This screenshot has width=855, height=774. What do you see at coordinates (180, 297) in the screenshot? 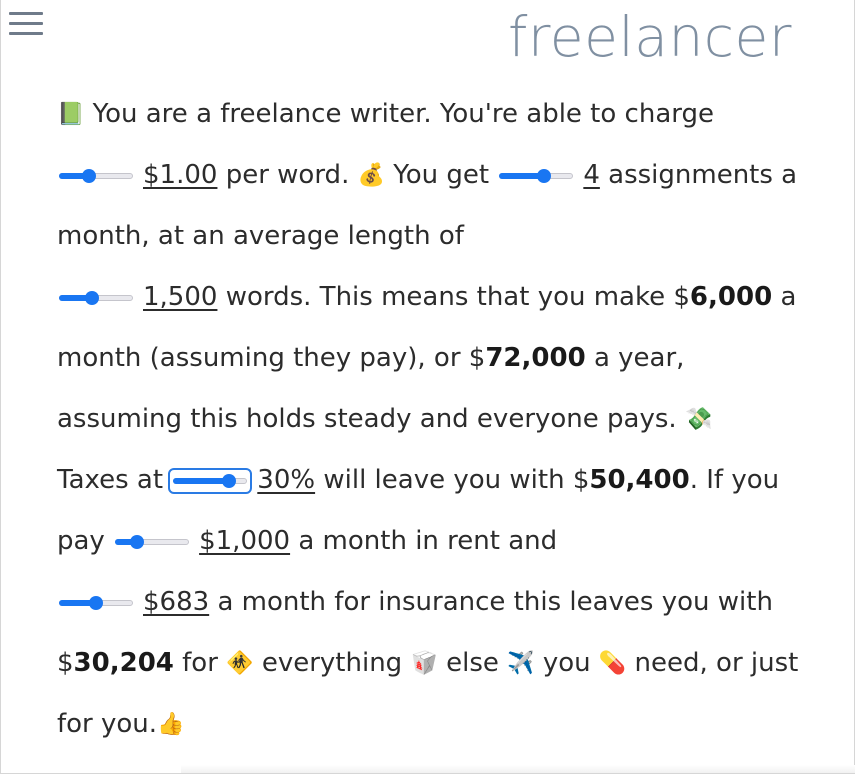
I see `length-value: 1,500` at bounding box center [180, 297].